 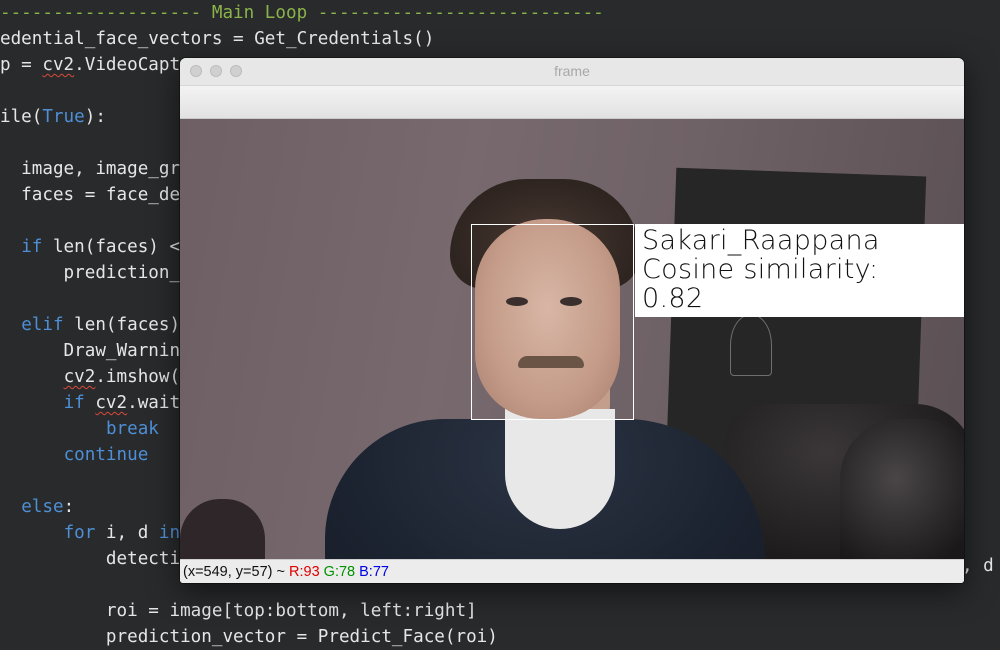 I want to click on recognition-label: Sakari_Raappana Cosine similarity: 0.82, so click(x=799, y=270).